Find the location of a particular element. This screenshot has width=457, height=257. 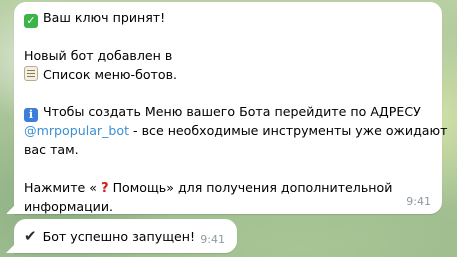

heavy-check-mark-icon: ✔ is located at coordinates (30, 236).